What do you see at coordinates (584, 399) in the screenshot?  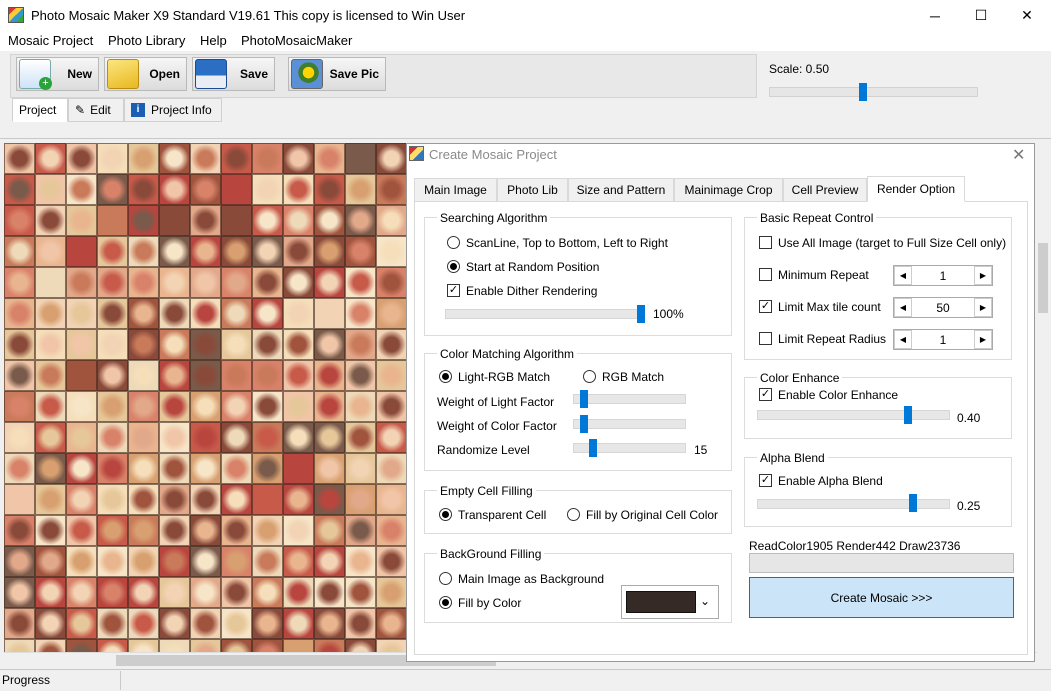 I see `light-factor-slider-thumb` at bounding box center [584, 399].